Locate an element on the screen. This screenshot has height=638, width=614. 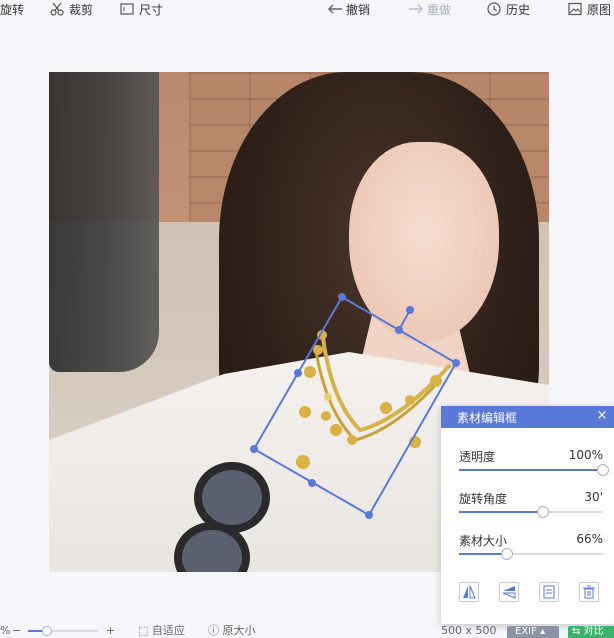
exif-button: EXIF ▴ is located at coordinates (533, 632).